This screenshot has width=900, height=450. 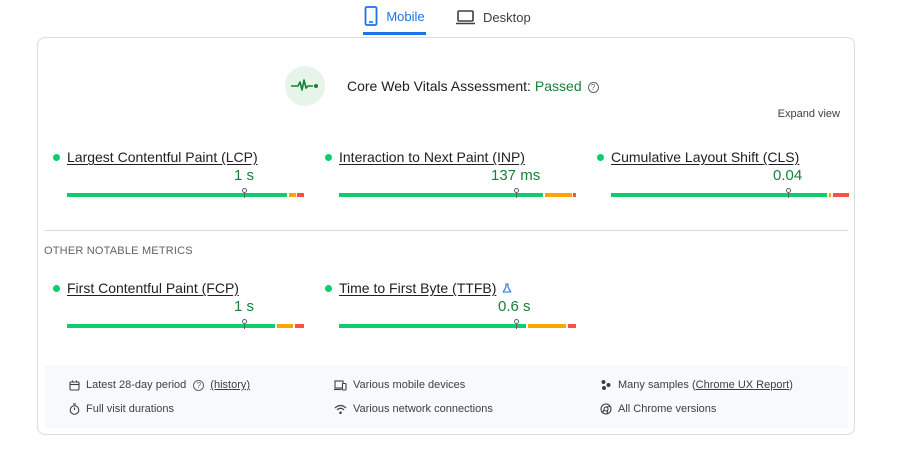 What do you see at coordinates (809, 114) in the screenshot?
I see `expand-view-link: Expand view` at bounding box center [809, 114].